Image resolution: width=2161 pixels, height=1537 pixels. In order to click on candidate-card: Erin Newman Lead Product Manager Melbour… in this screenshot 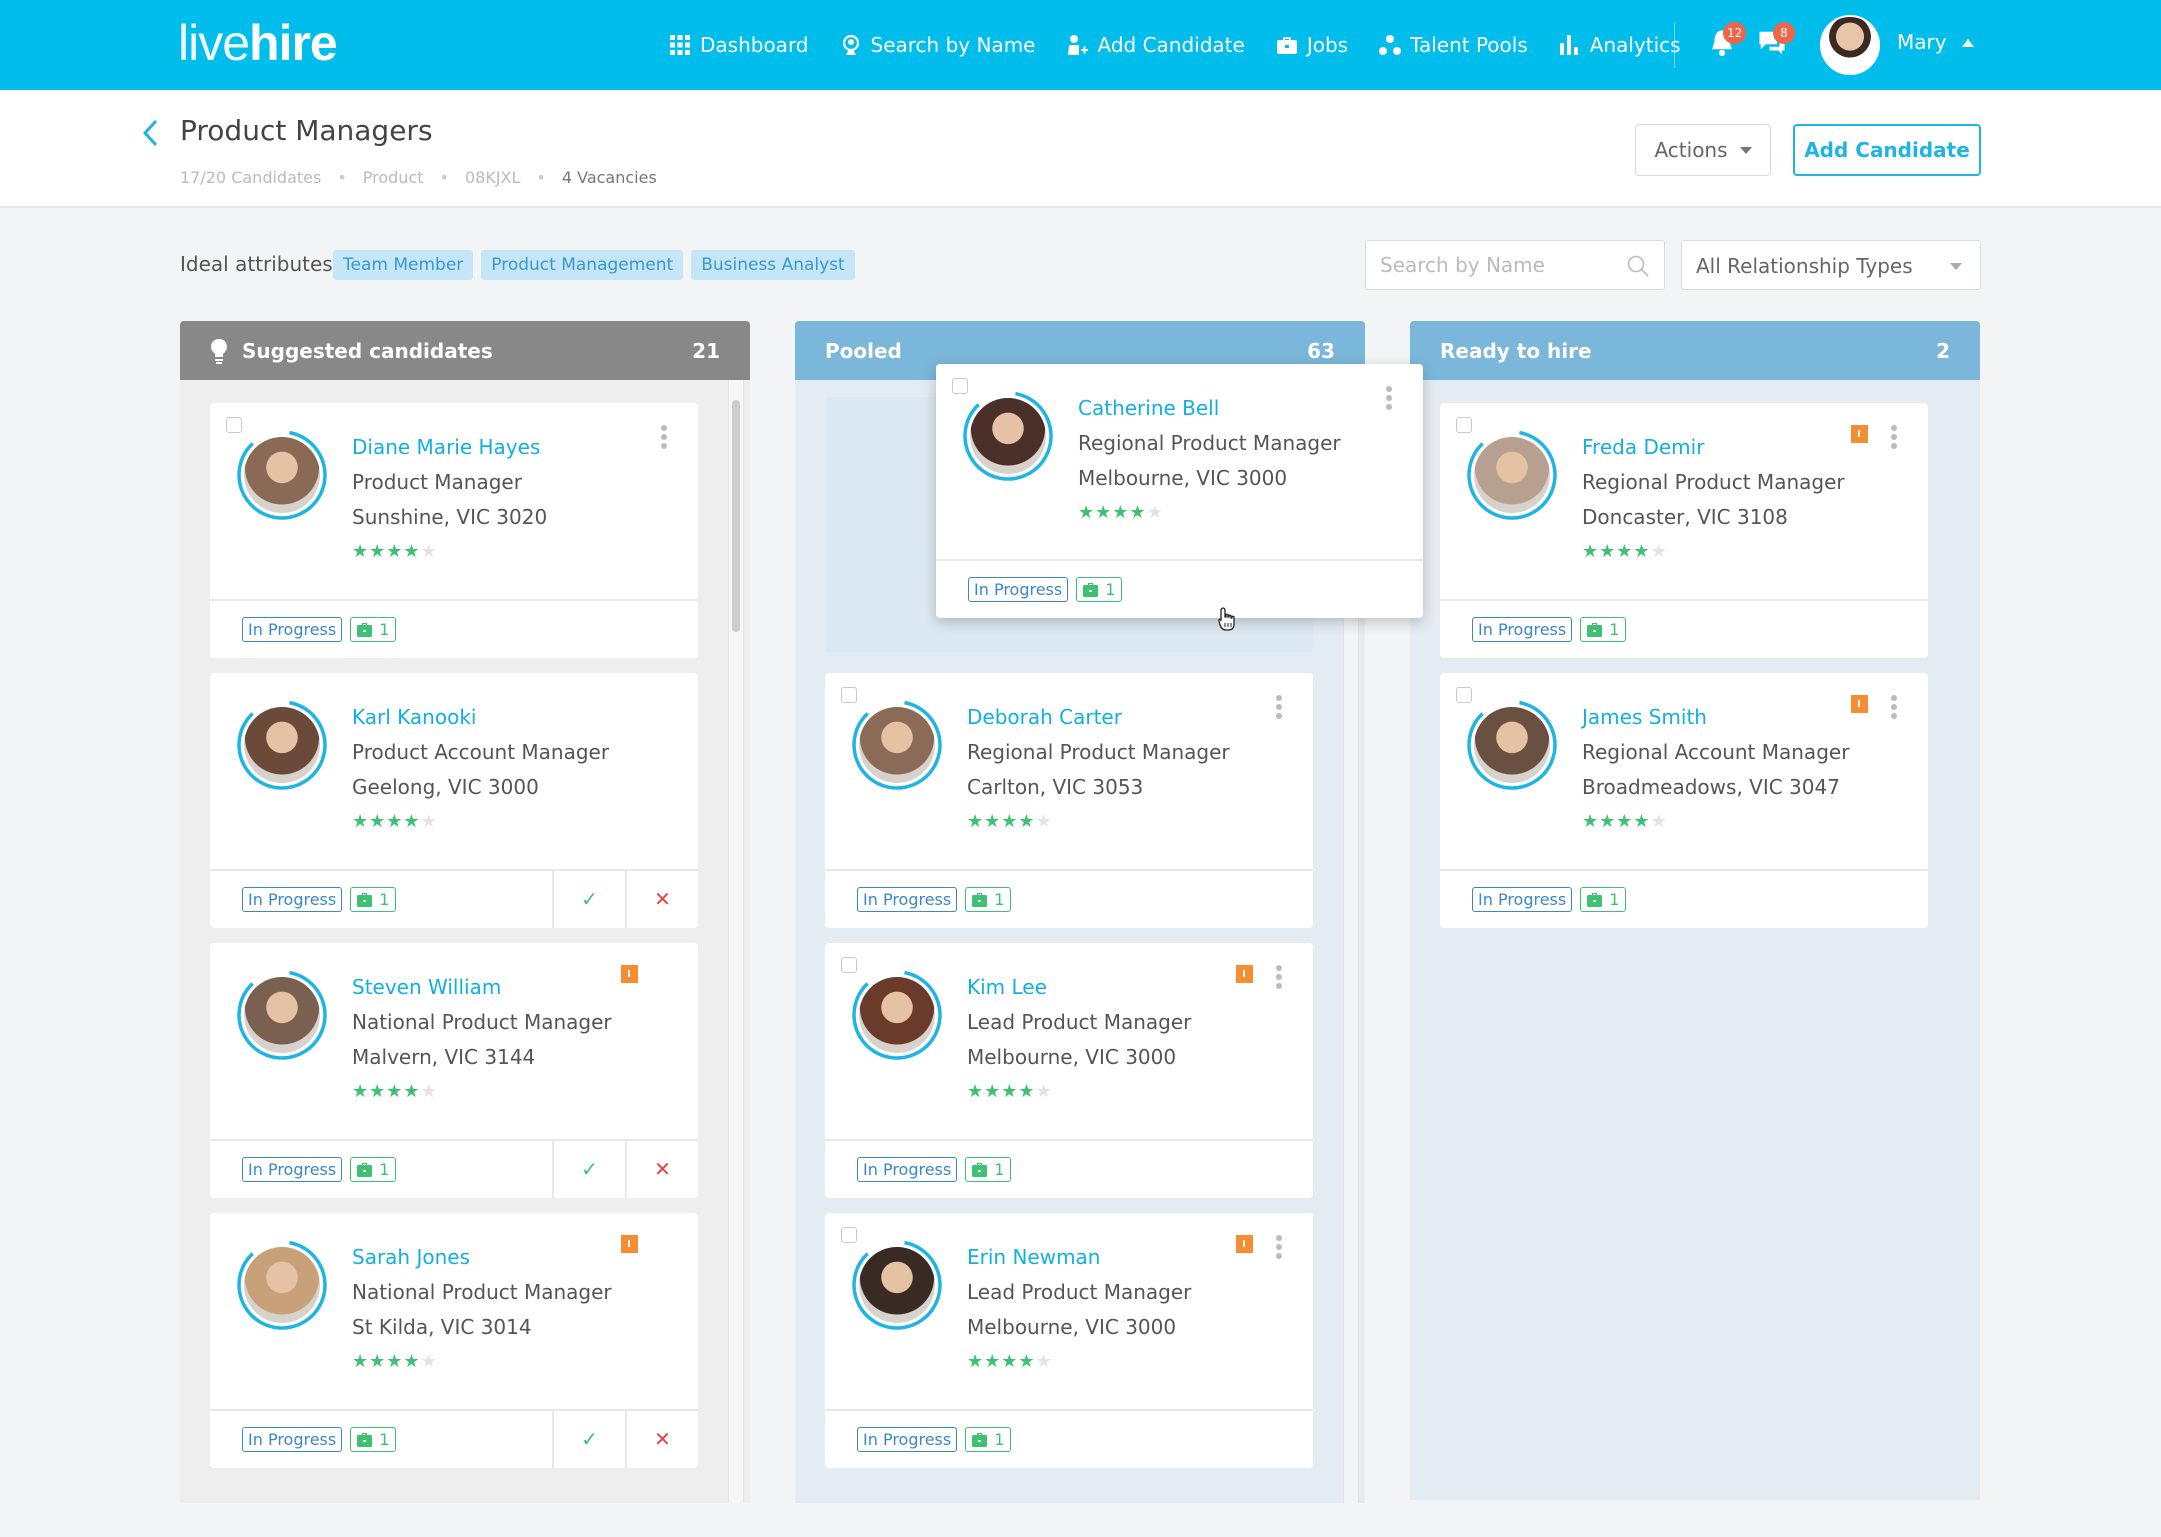, I will do `click(1069, 1340)`.